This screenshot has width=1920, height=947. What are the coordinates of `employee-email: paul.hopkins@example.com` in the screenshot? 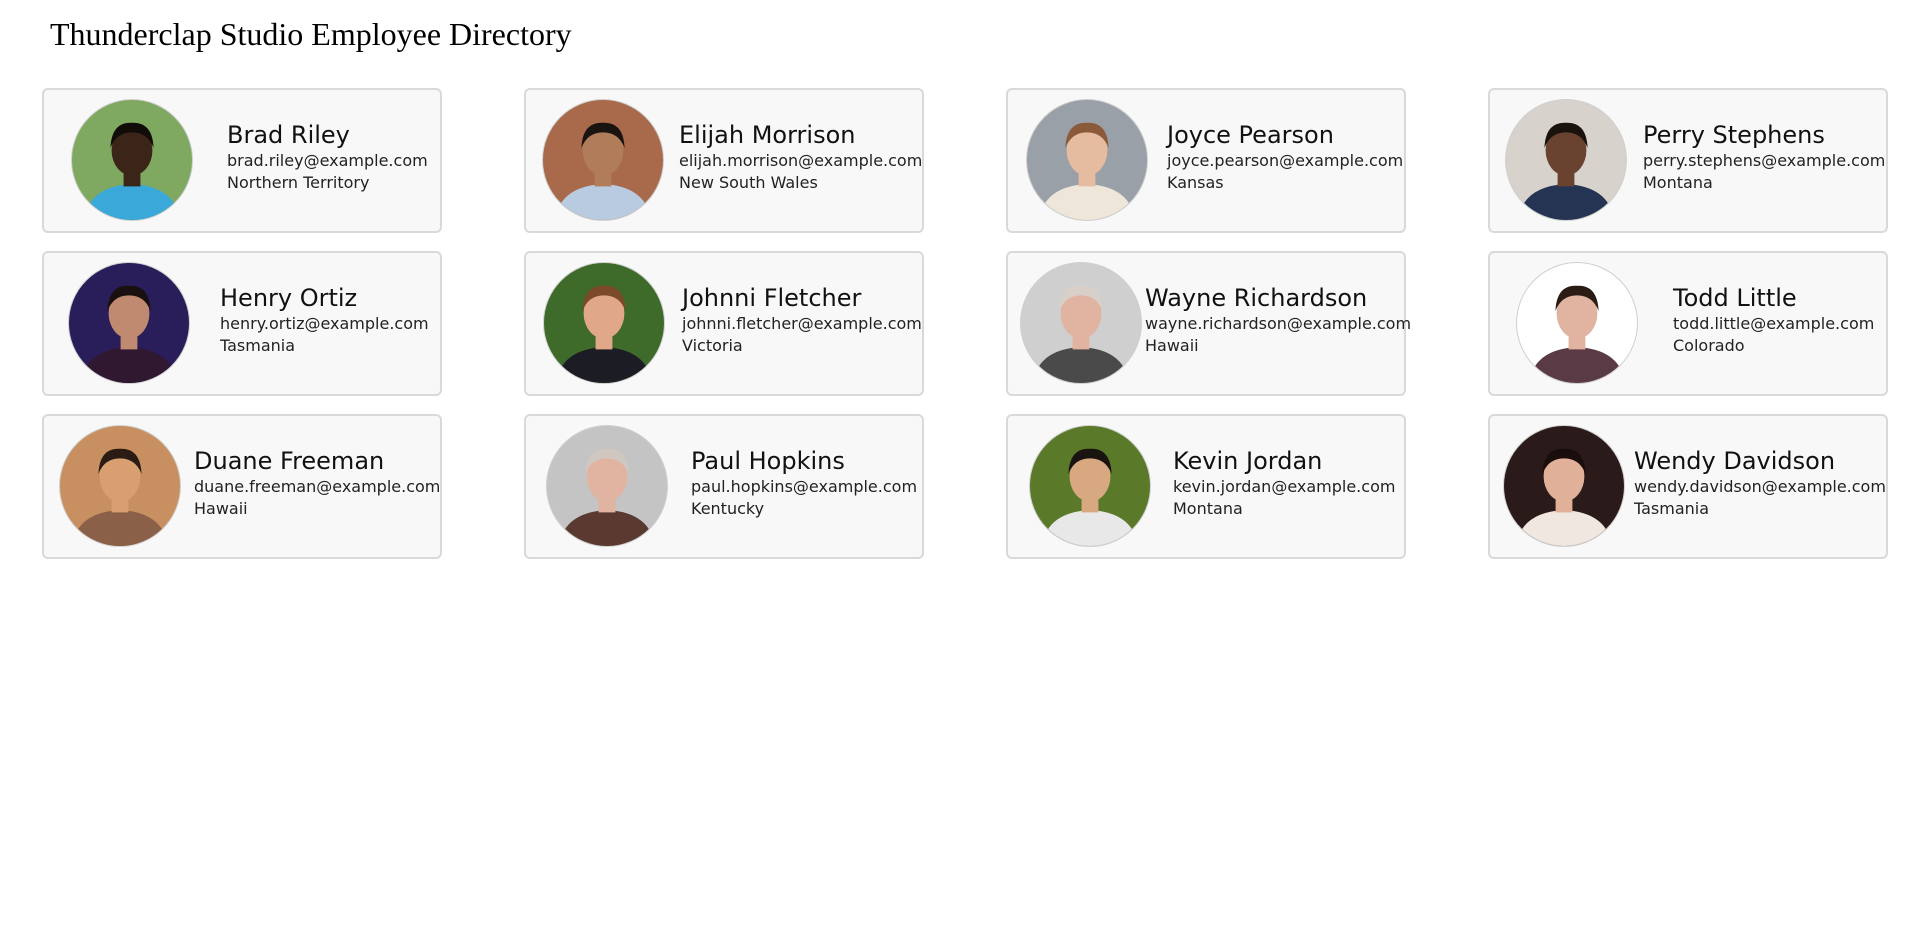 It's located at (804, 486).